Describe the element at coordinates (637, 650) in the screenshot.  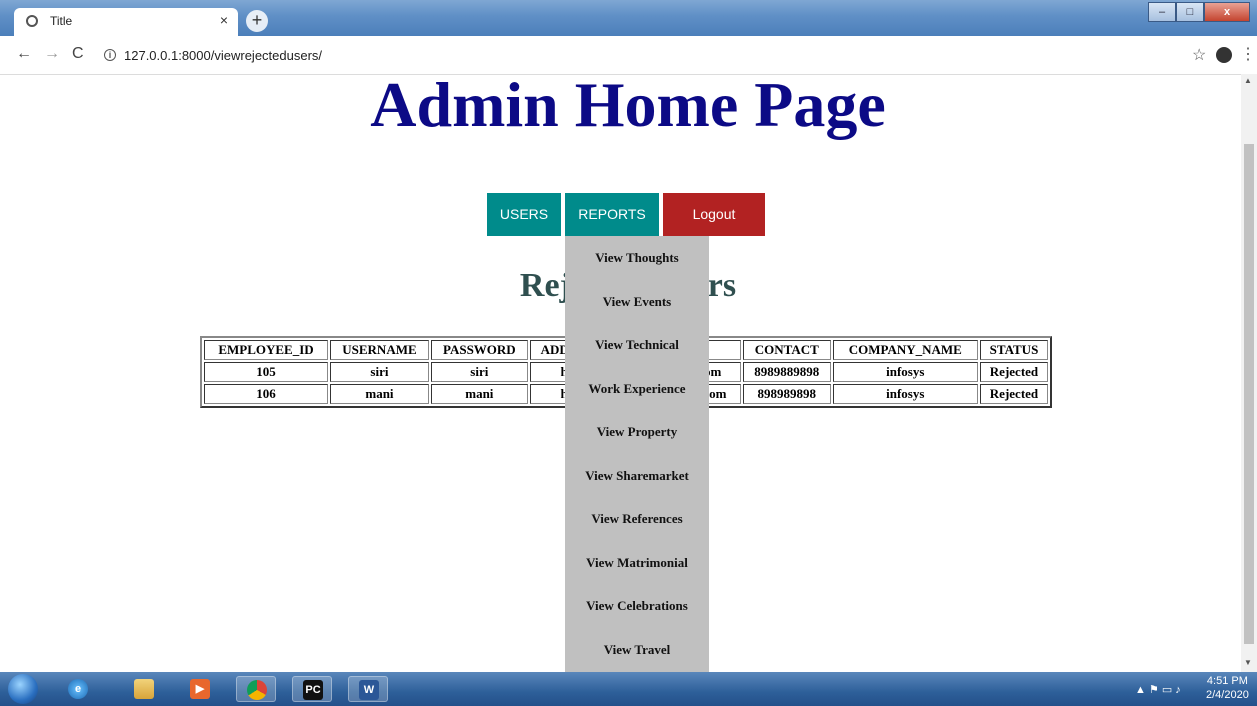
I see `menu-item-view-travel: View Travel` at that location.